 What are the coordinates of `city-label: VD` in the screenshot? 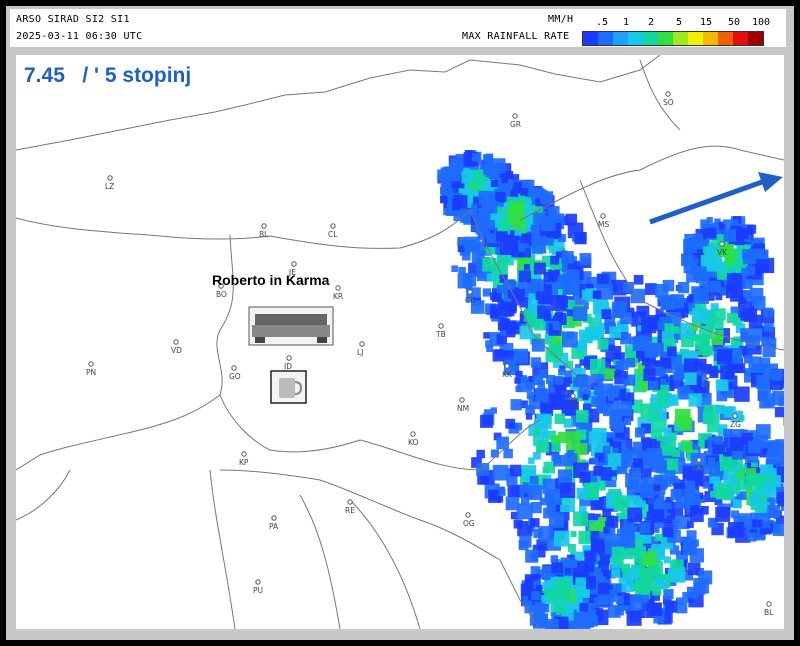 It's located at (176, 350).